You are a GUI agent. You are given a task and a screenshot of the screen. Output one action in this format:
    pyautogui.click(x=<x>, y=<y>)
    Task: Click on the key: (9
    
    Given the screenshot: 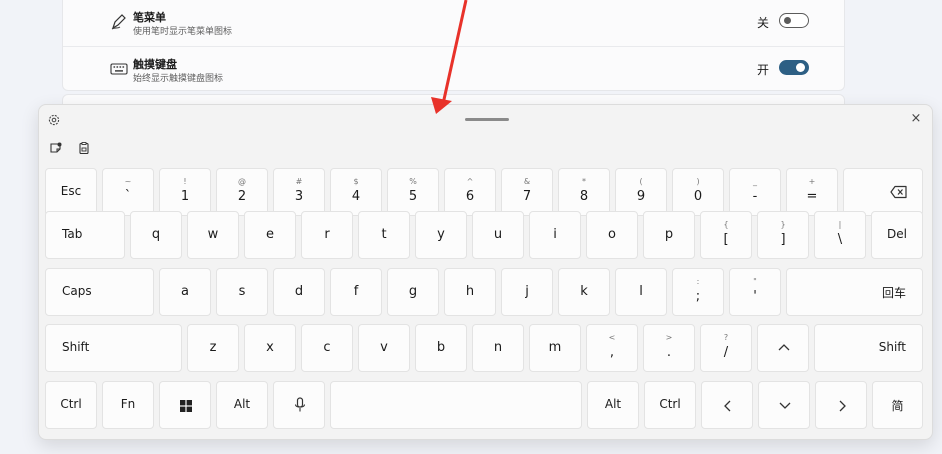 What is the action you would take?
    pyautogui.click(x=641, y=192)
    